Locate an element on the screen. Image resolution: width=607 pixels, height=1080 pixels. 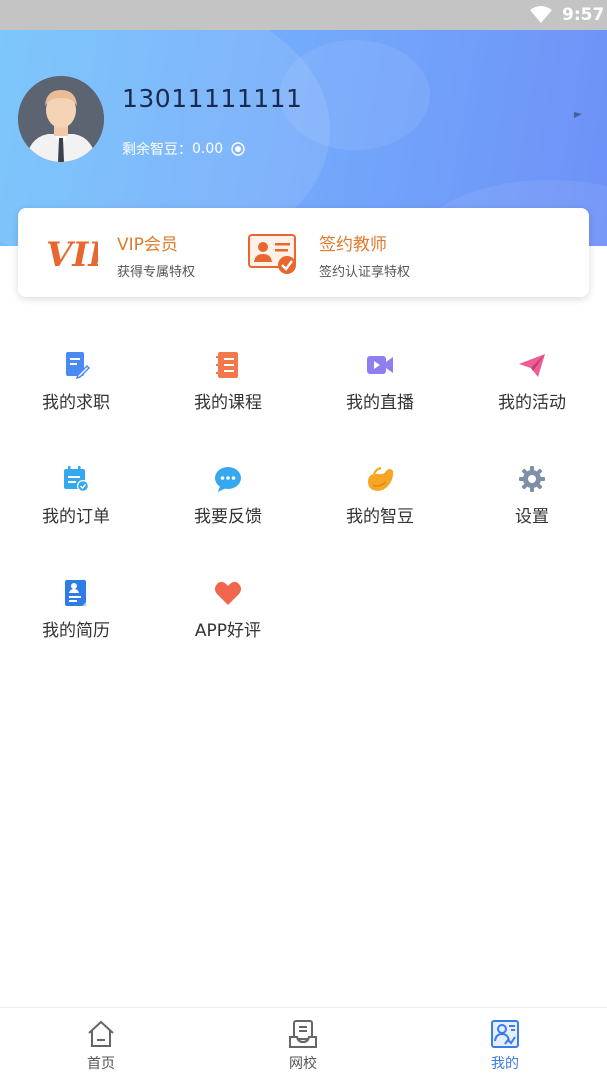
menu-my-jobs: 我的求职 is located at coordinates (76, 401).